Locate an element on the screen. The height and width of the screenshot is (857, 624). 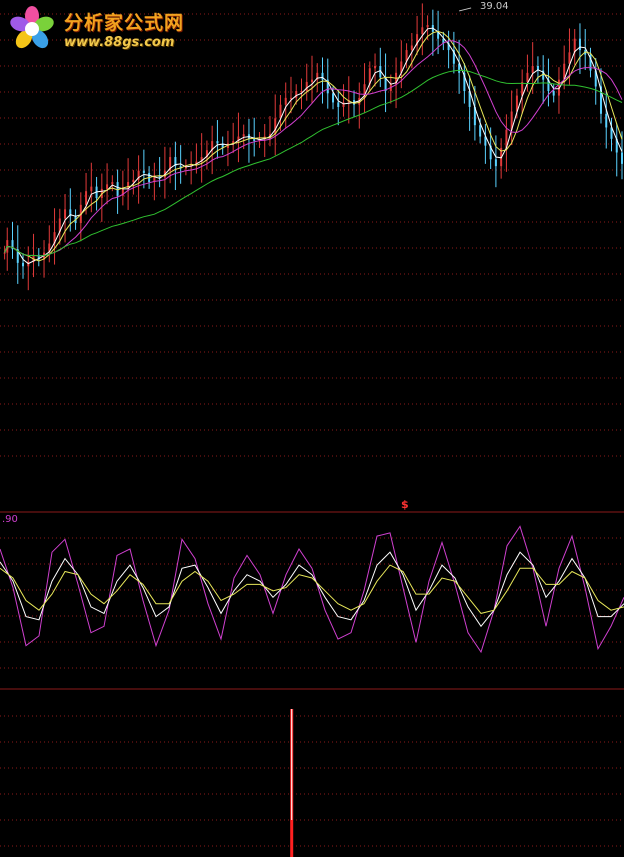
flower-logo-icon is located at coordinates (32, 27).